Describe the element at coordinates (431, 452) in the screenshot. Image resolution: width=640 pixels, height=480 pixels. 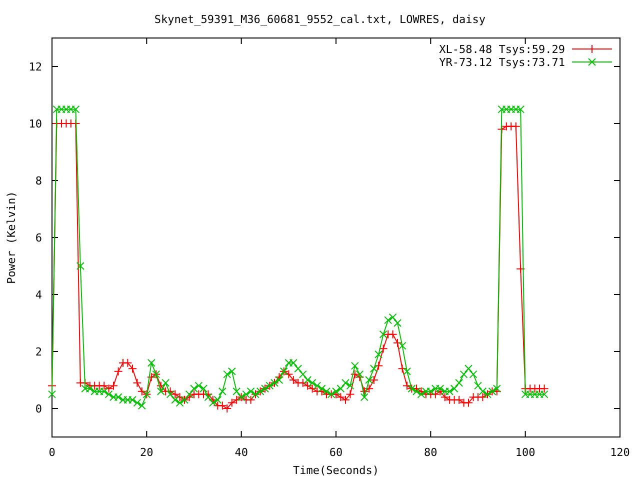
I see `tick-label: 80` at that location.